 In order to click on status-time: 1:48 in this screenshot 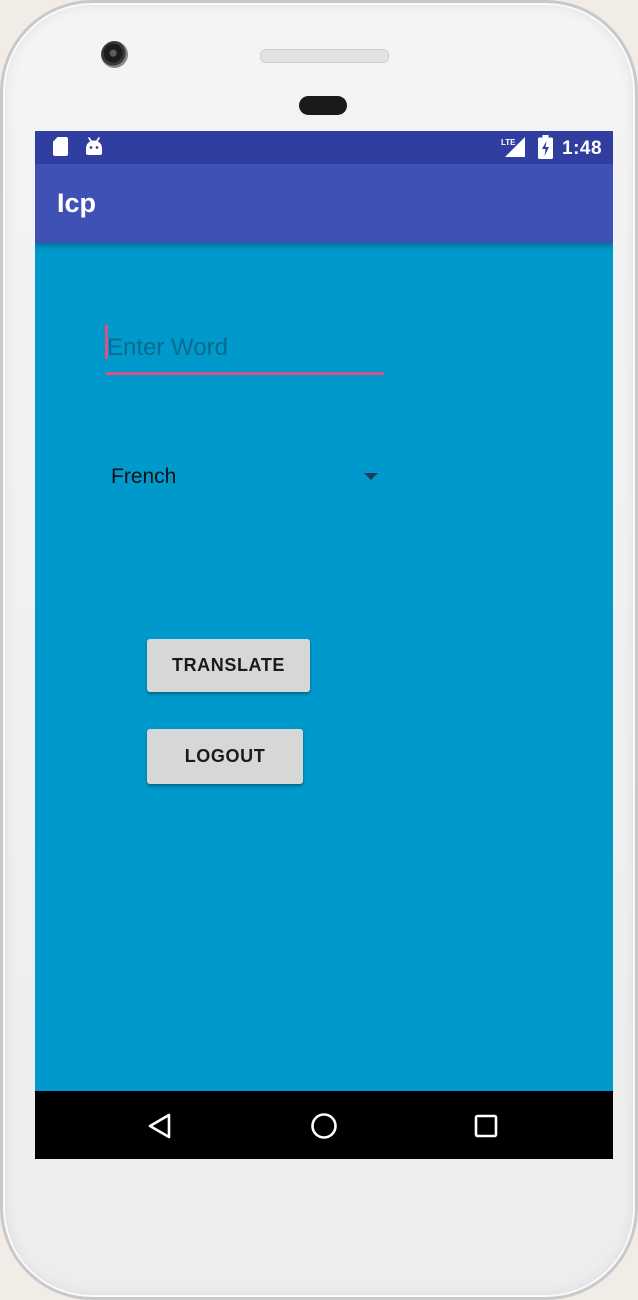, I will do `click(582, 148)`.